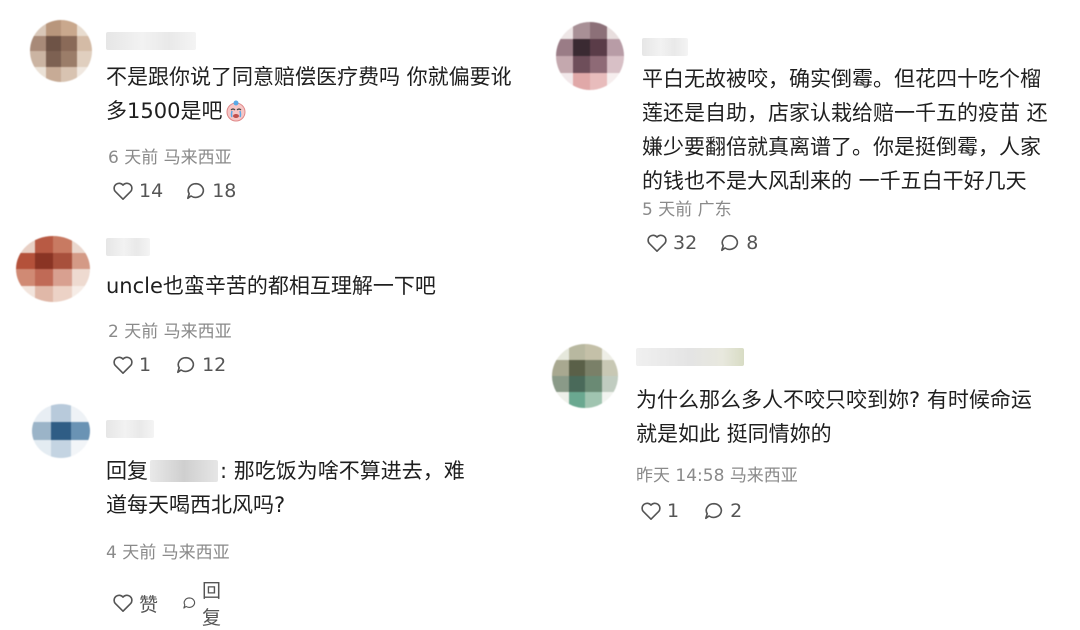 The width and height of the screenshot is (1080, 630). I want to click on comment-meta: 5 天前 广东, so click(687, 207).